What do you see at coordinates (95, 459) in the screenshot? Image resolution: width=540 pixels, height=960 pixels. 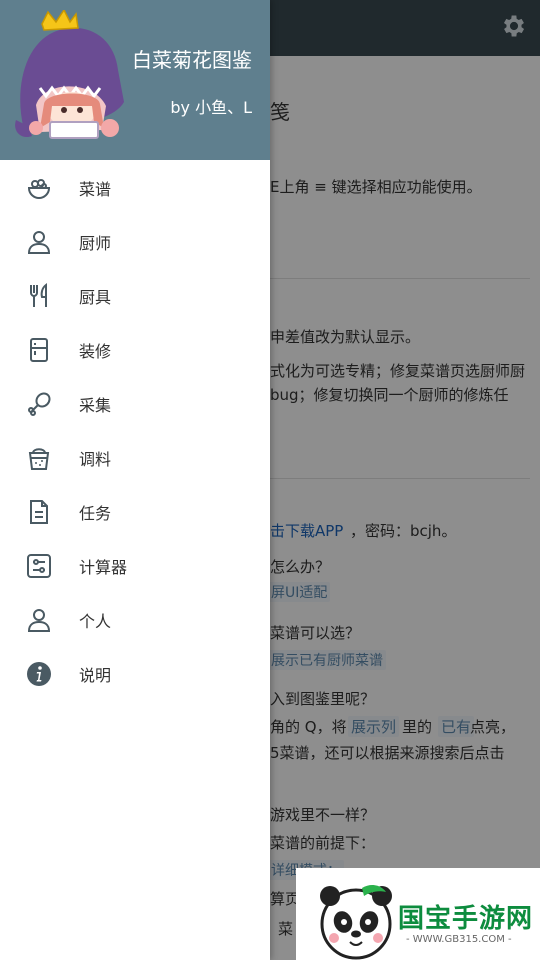 I see `menu-item-label: 调料` at bounding box center [95, 459].